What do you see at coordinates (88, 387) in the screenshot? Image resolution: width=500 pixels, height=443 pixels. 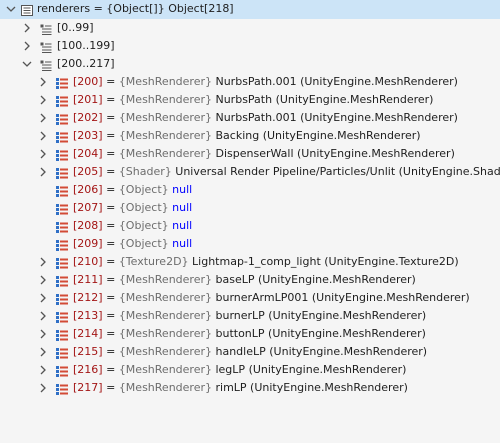 I see `item-index: [217]` at bounding box center [88, 387].